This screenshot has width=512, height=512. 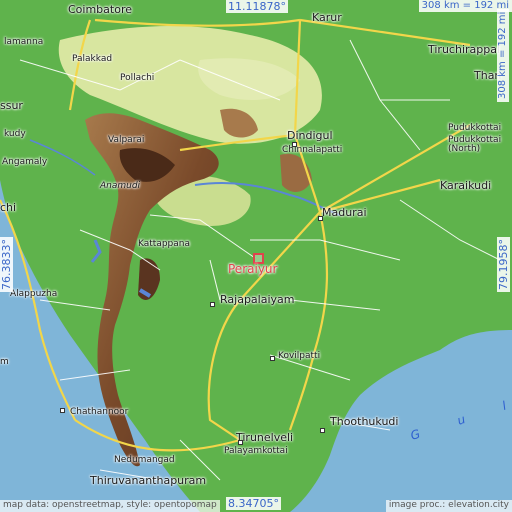 What do you see at coordinates (92, 59) in the screenshot?
I see `label-palakkad: Palakkad` at bounding box center [92, 59].